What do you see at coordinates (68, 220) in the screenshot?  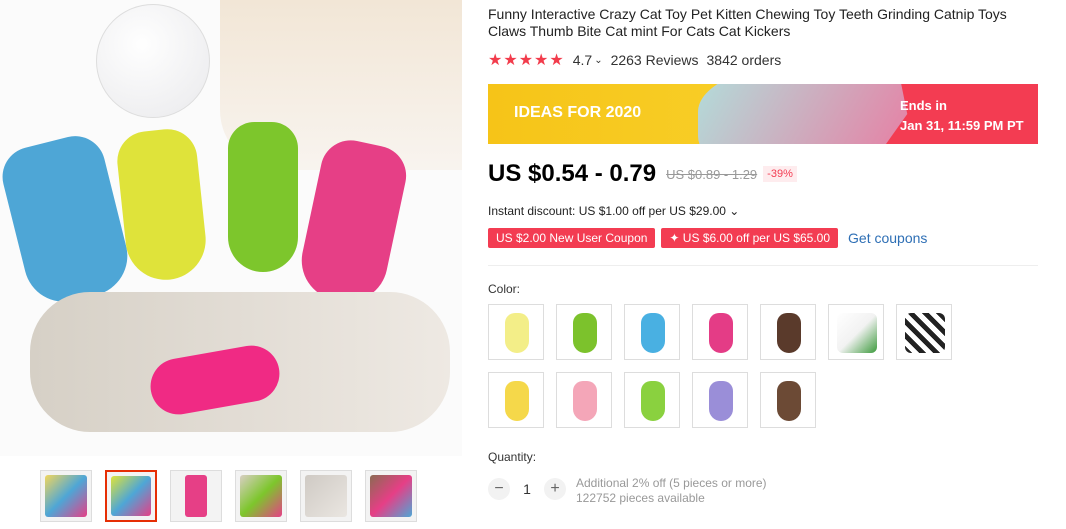 I see `toy-blue` at bounding box center [68, 220].